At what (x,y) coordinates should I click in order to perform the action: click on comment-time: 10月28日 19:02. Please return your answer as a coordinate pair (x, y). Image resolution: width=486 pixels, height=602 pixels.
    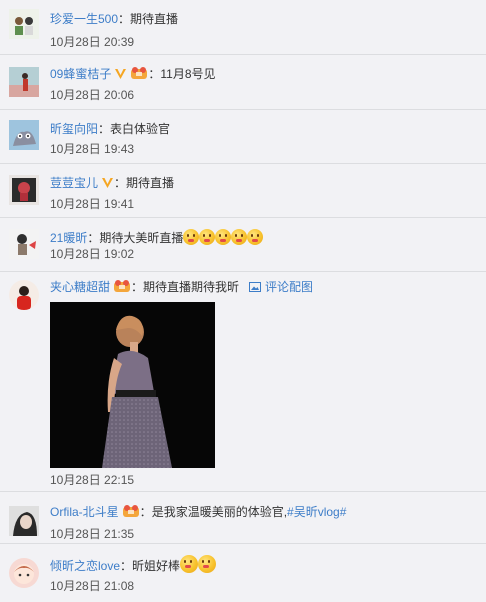
    Looking at the image, I should click on (92, 254).